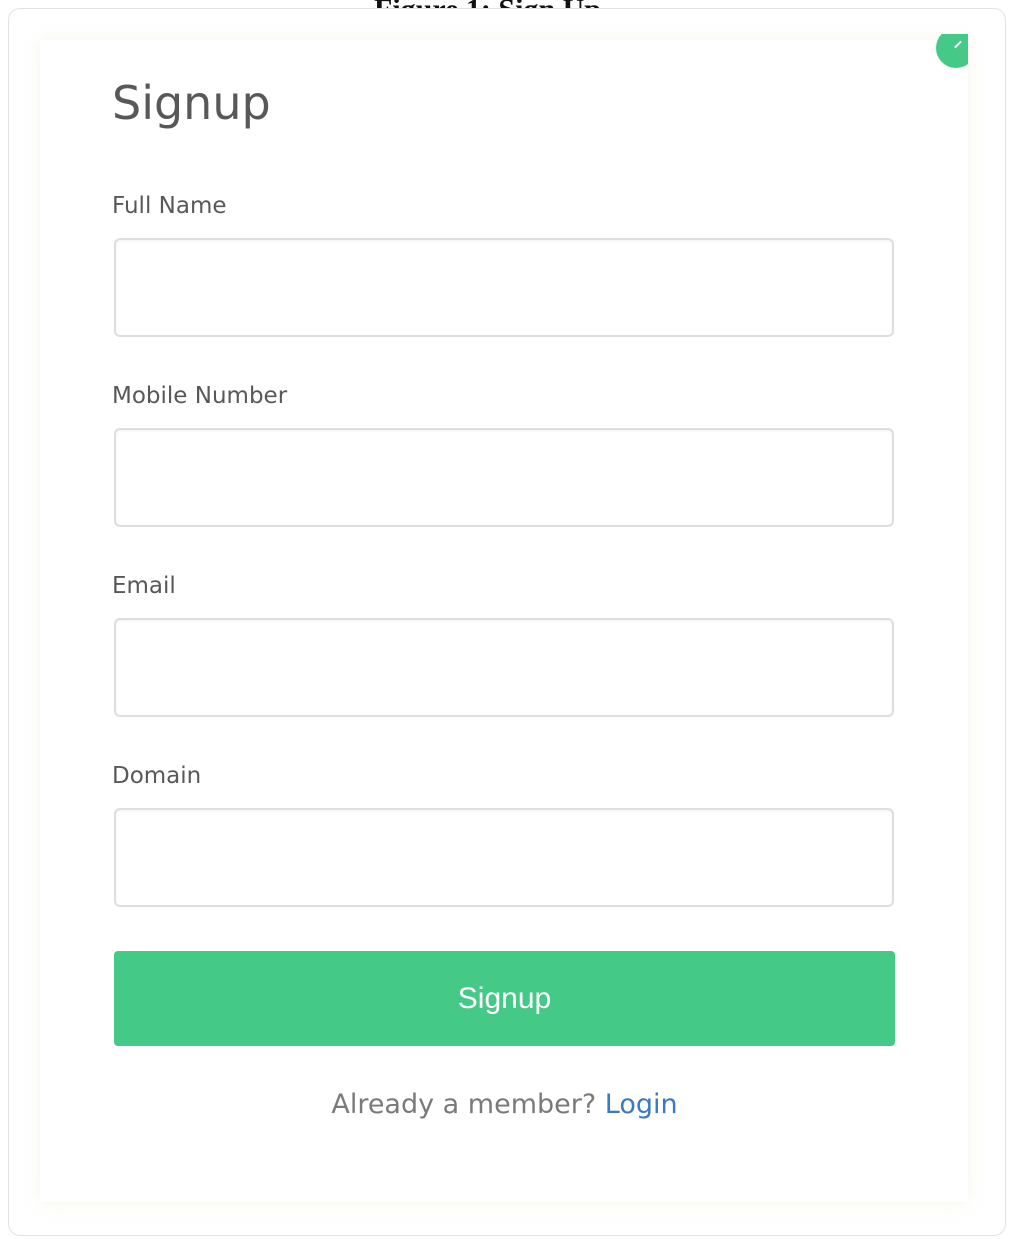  I want to click on login-prompt: Already a member? Login, so click(504, 1104).